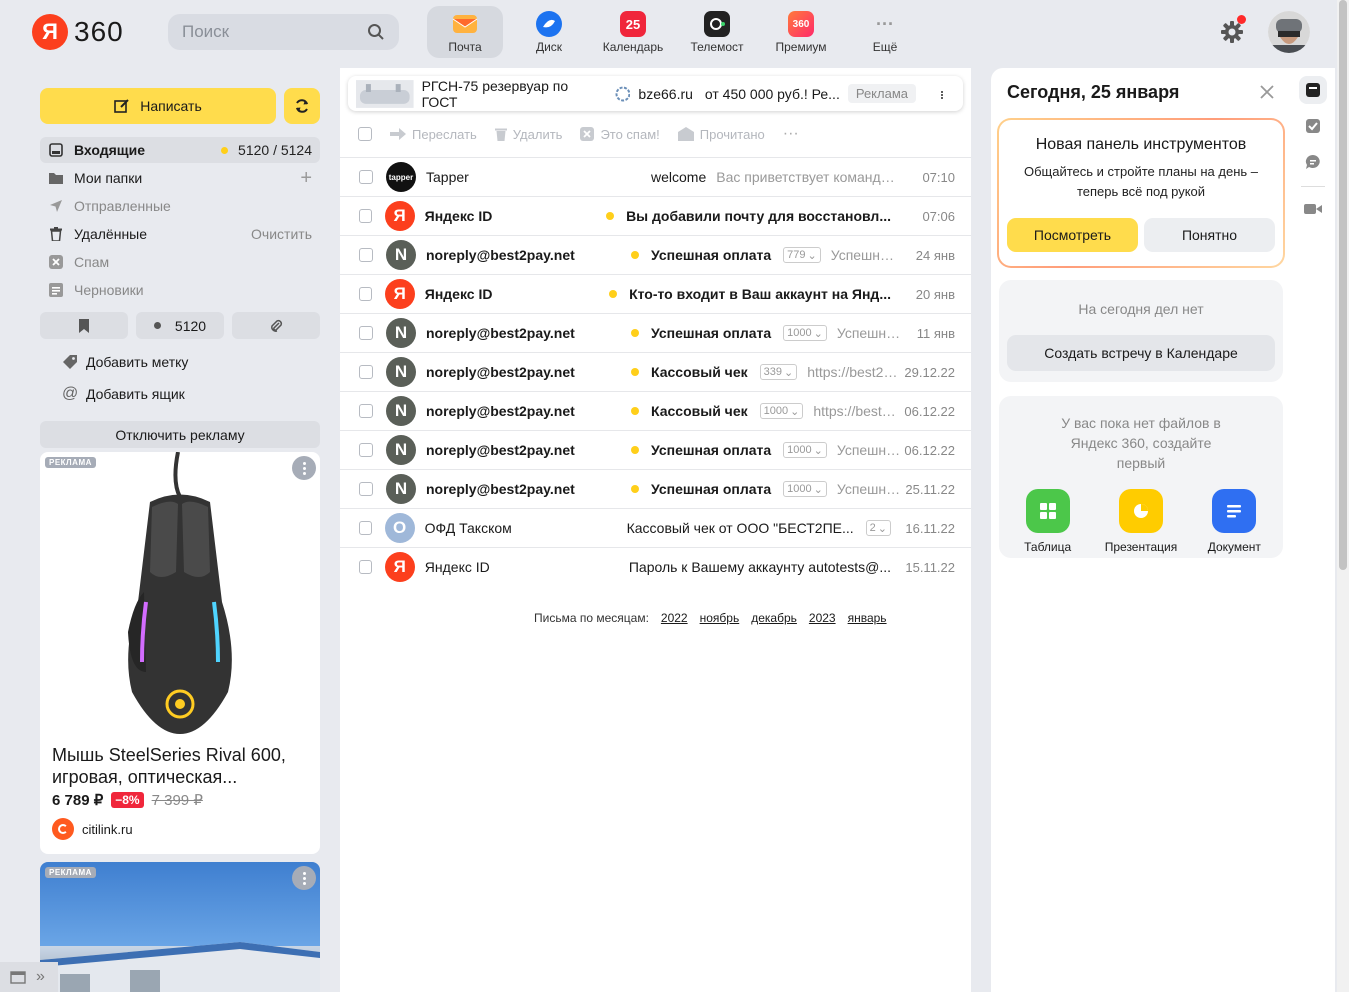  I want to click on filter-important, so click(84, 325).